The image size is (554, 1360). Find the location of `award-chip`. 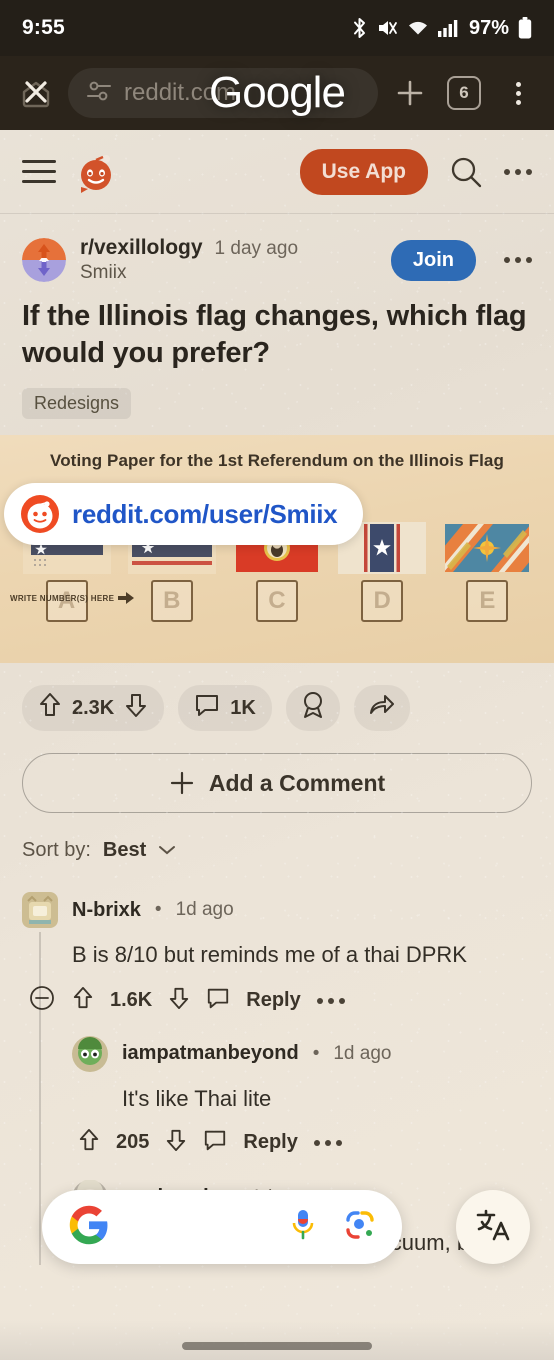

award-chip is located at coordinates (312, 708).